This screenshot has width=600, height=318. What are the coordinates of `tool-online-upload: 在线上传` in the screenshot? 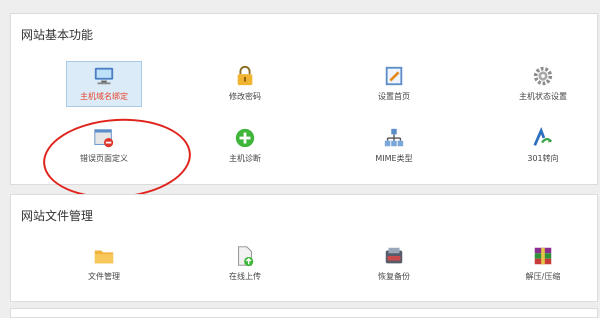 It's located at (245, 263).